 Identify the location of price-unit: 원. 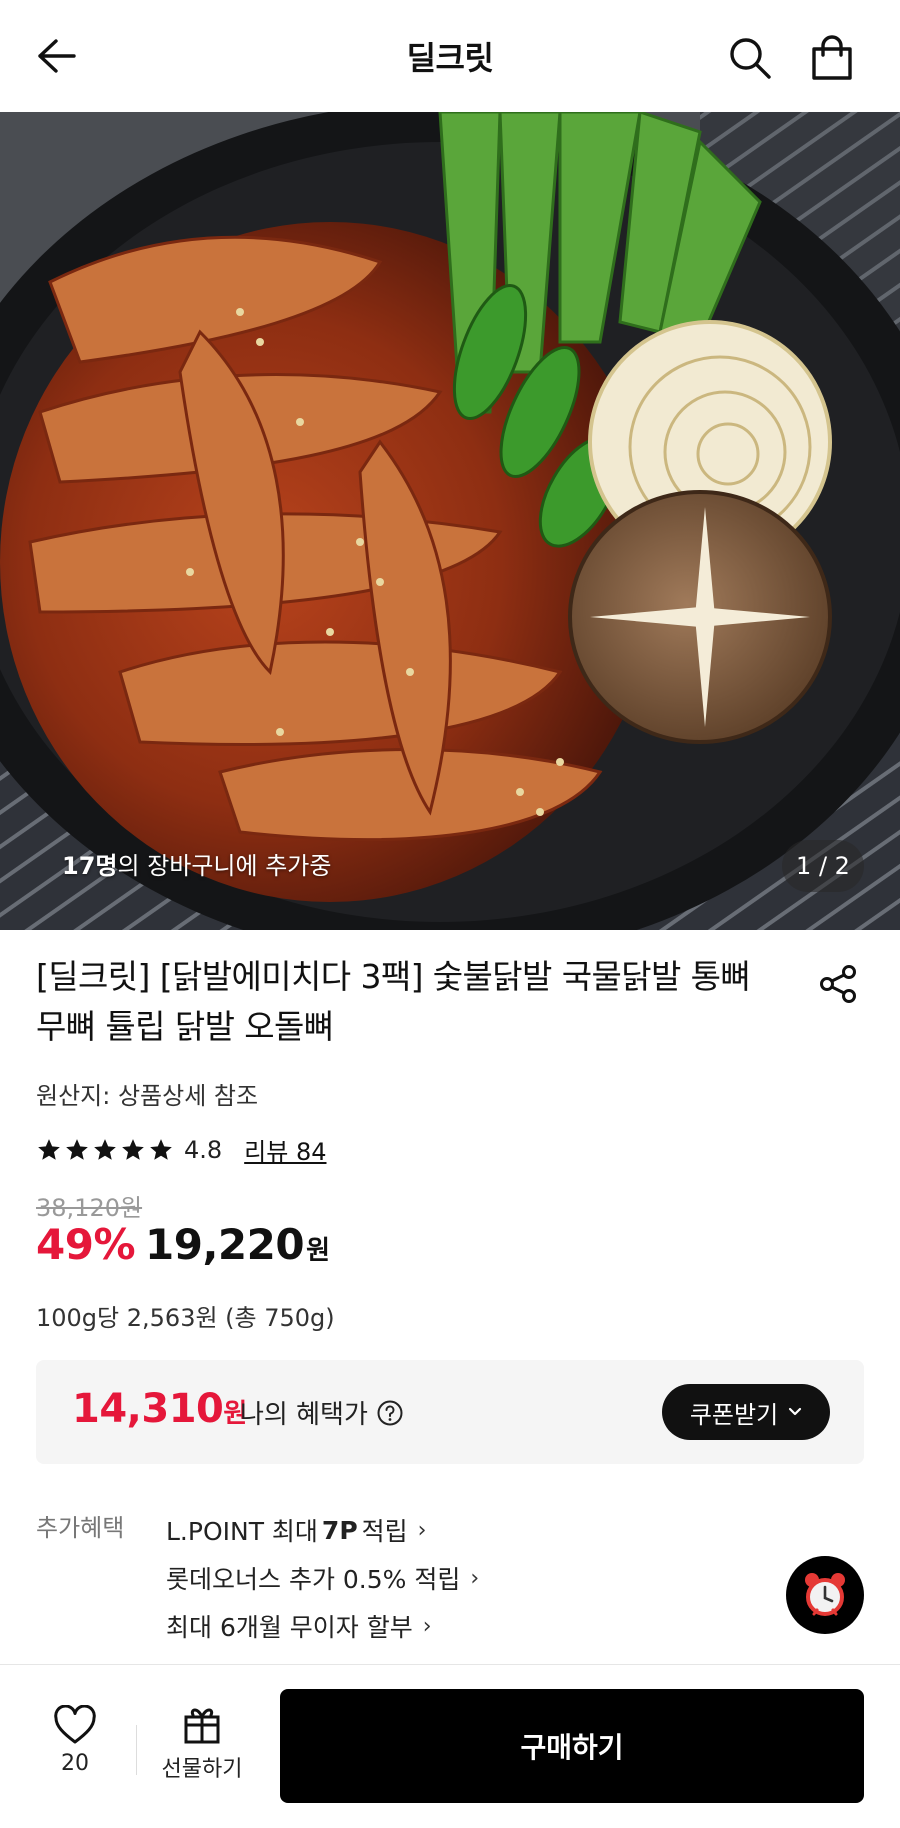
(318, 1251).